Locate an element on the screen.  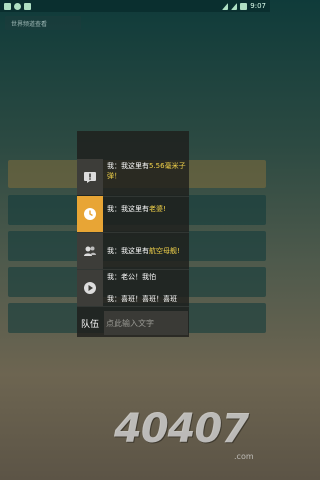
chat-message-5: 我：喜班！喜班！喜班 is located at coordinates (147, 299).